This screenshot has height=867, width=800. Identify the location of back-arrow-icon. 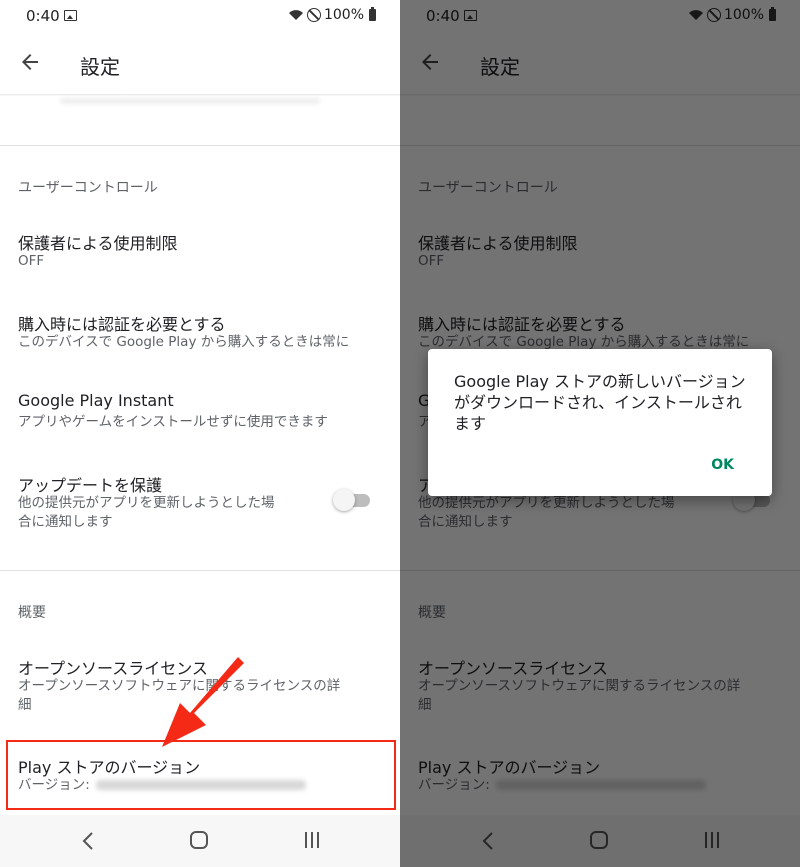
(30, 62).